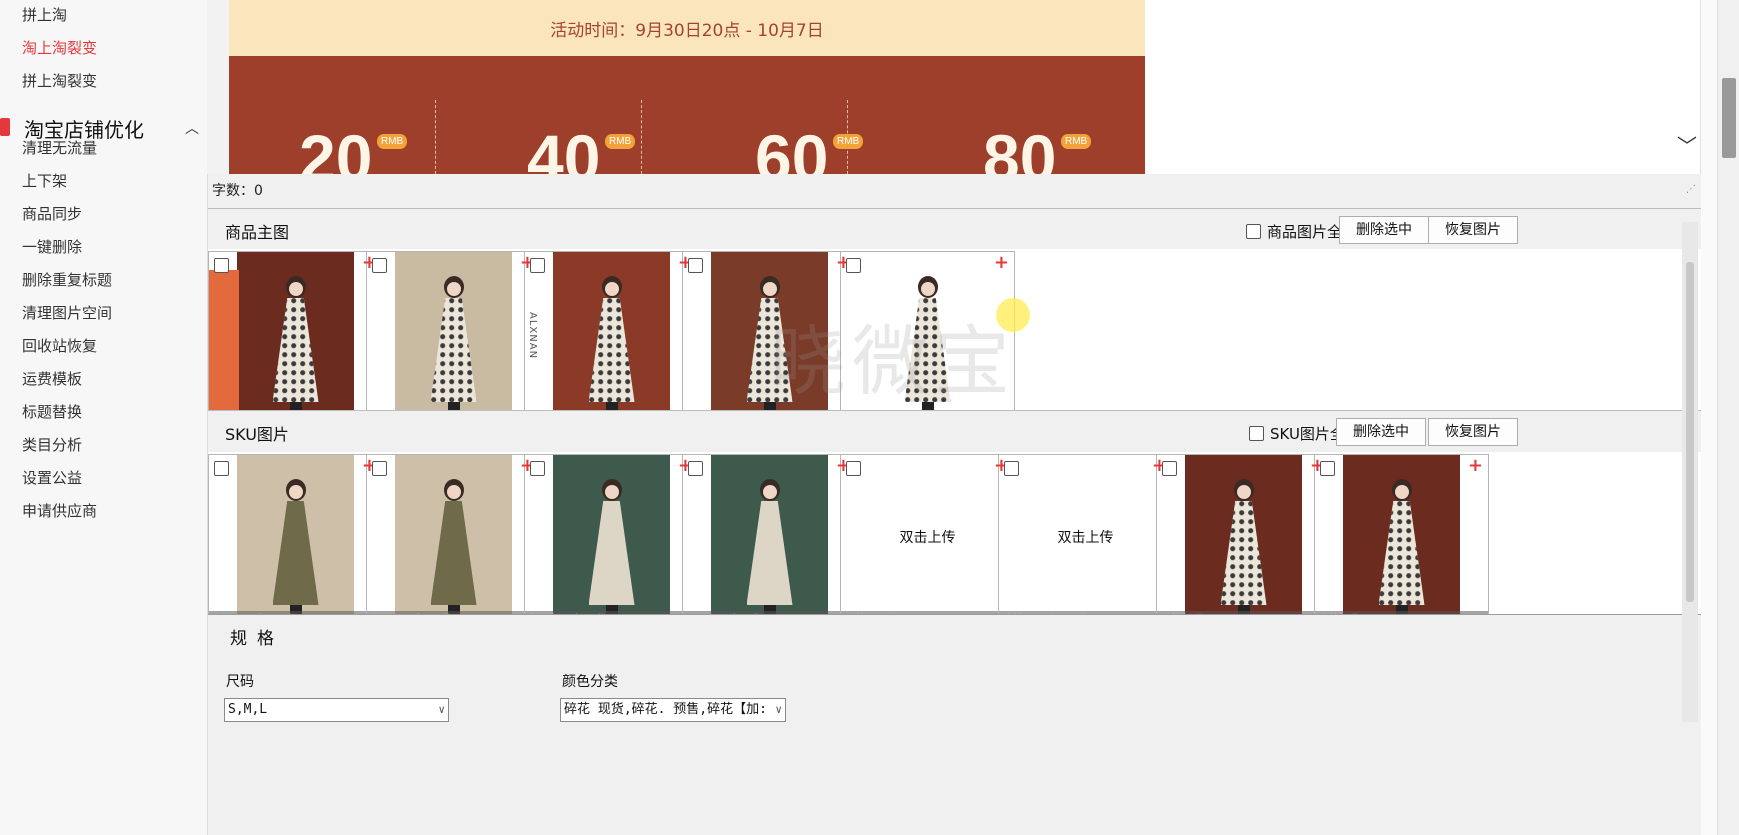 The height and width of the screenshot is (835, 1739). I want to click on sidebar-item: 上下架, so click(44, 180).